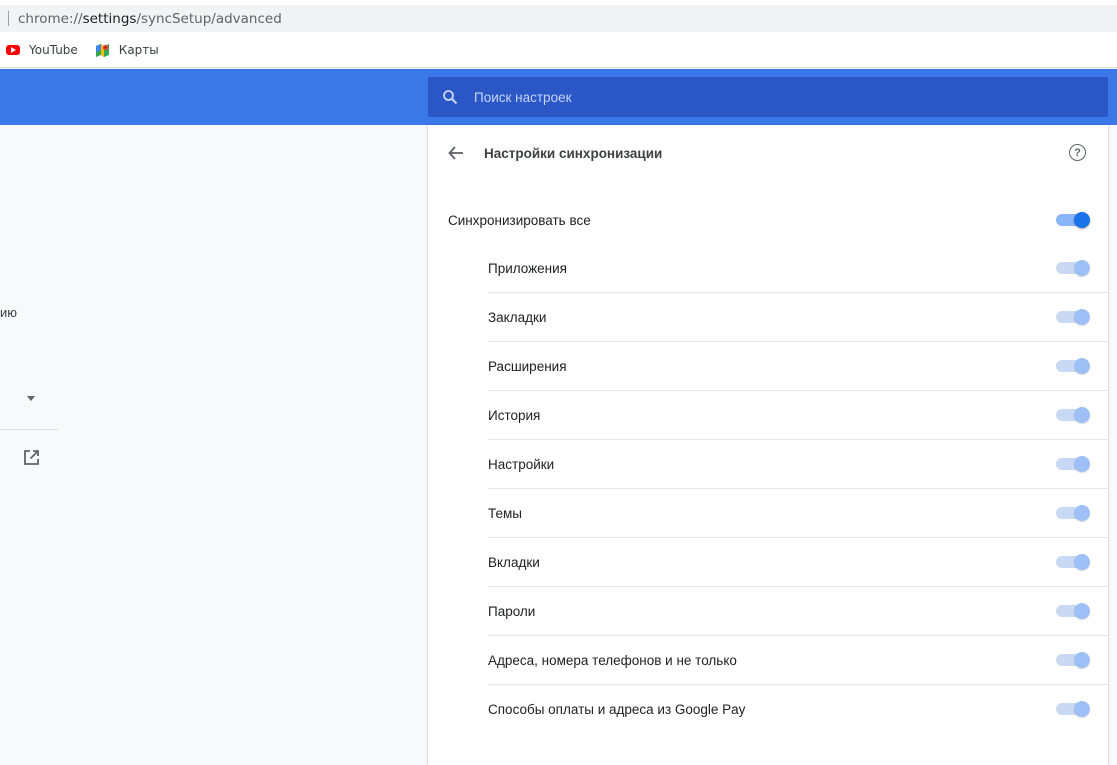  Describe the element at coordinates (798, 561) in the screenshot. I see `sync-item-tabs: Вкладки` at that location.